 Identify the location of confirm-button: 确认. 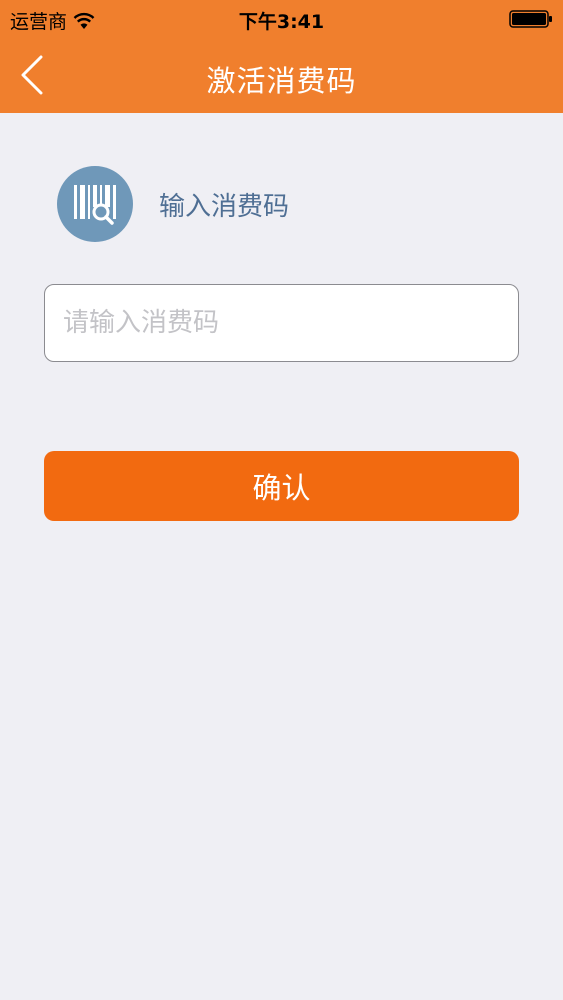
(281, 486).